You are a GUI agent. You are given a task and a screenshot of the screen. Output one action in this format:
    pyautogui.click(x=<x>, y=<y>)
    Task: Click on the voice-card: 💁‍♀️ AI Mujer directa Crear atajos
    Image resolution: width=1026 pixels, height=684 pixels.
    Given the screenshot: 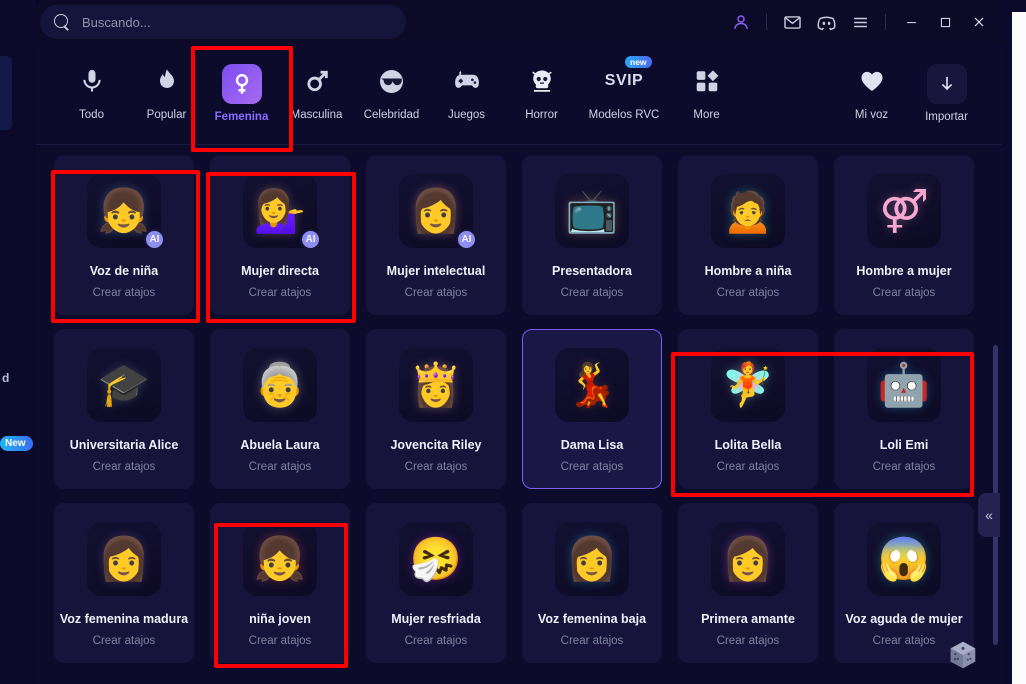 What is the action you would take?
    pyautogui.click(x=280, y=235)
    